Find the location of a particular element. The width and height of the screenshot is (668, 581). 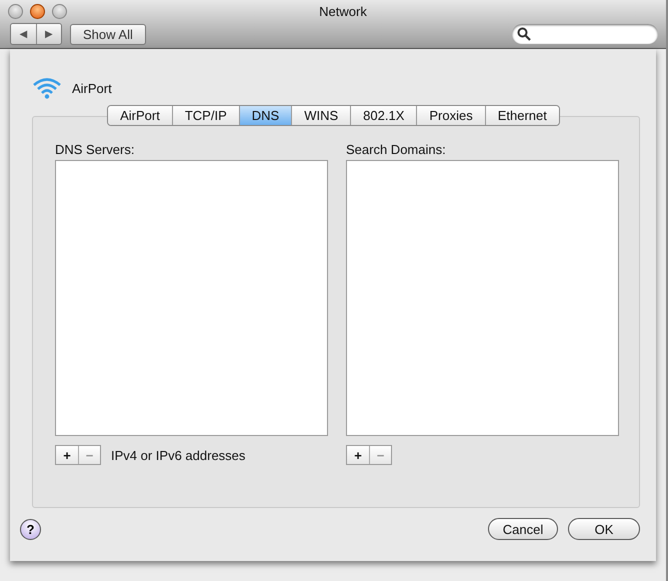

tab: DNS is located at coordinates (265, 115).